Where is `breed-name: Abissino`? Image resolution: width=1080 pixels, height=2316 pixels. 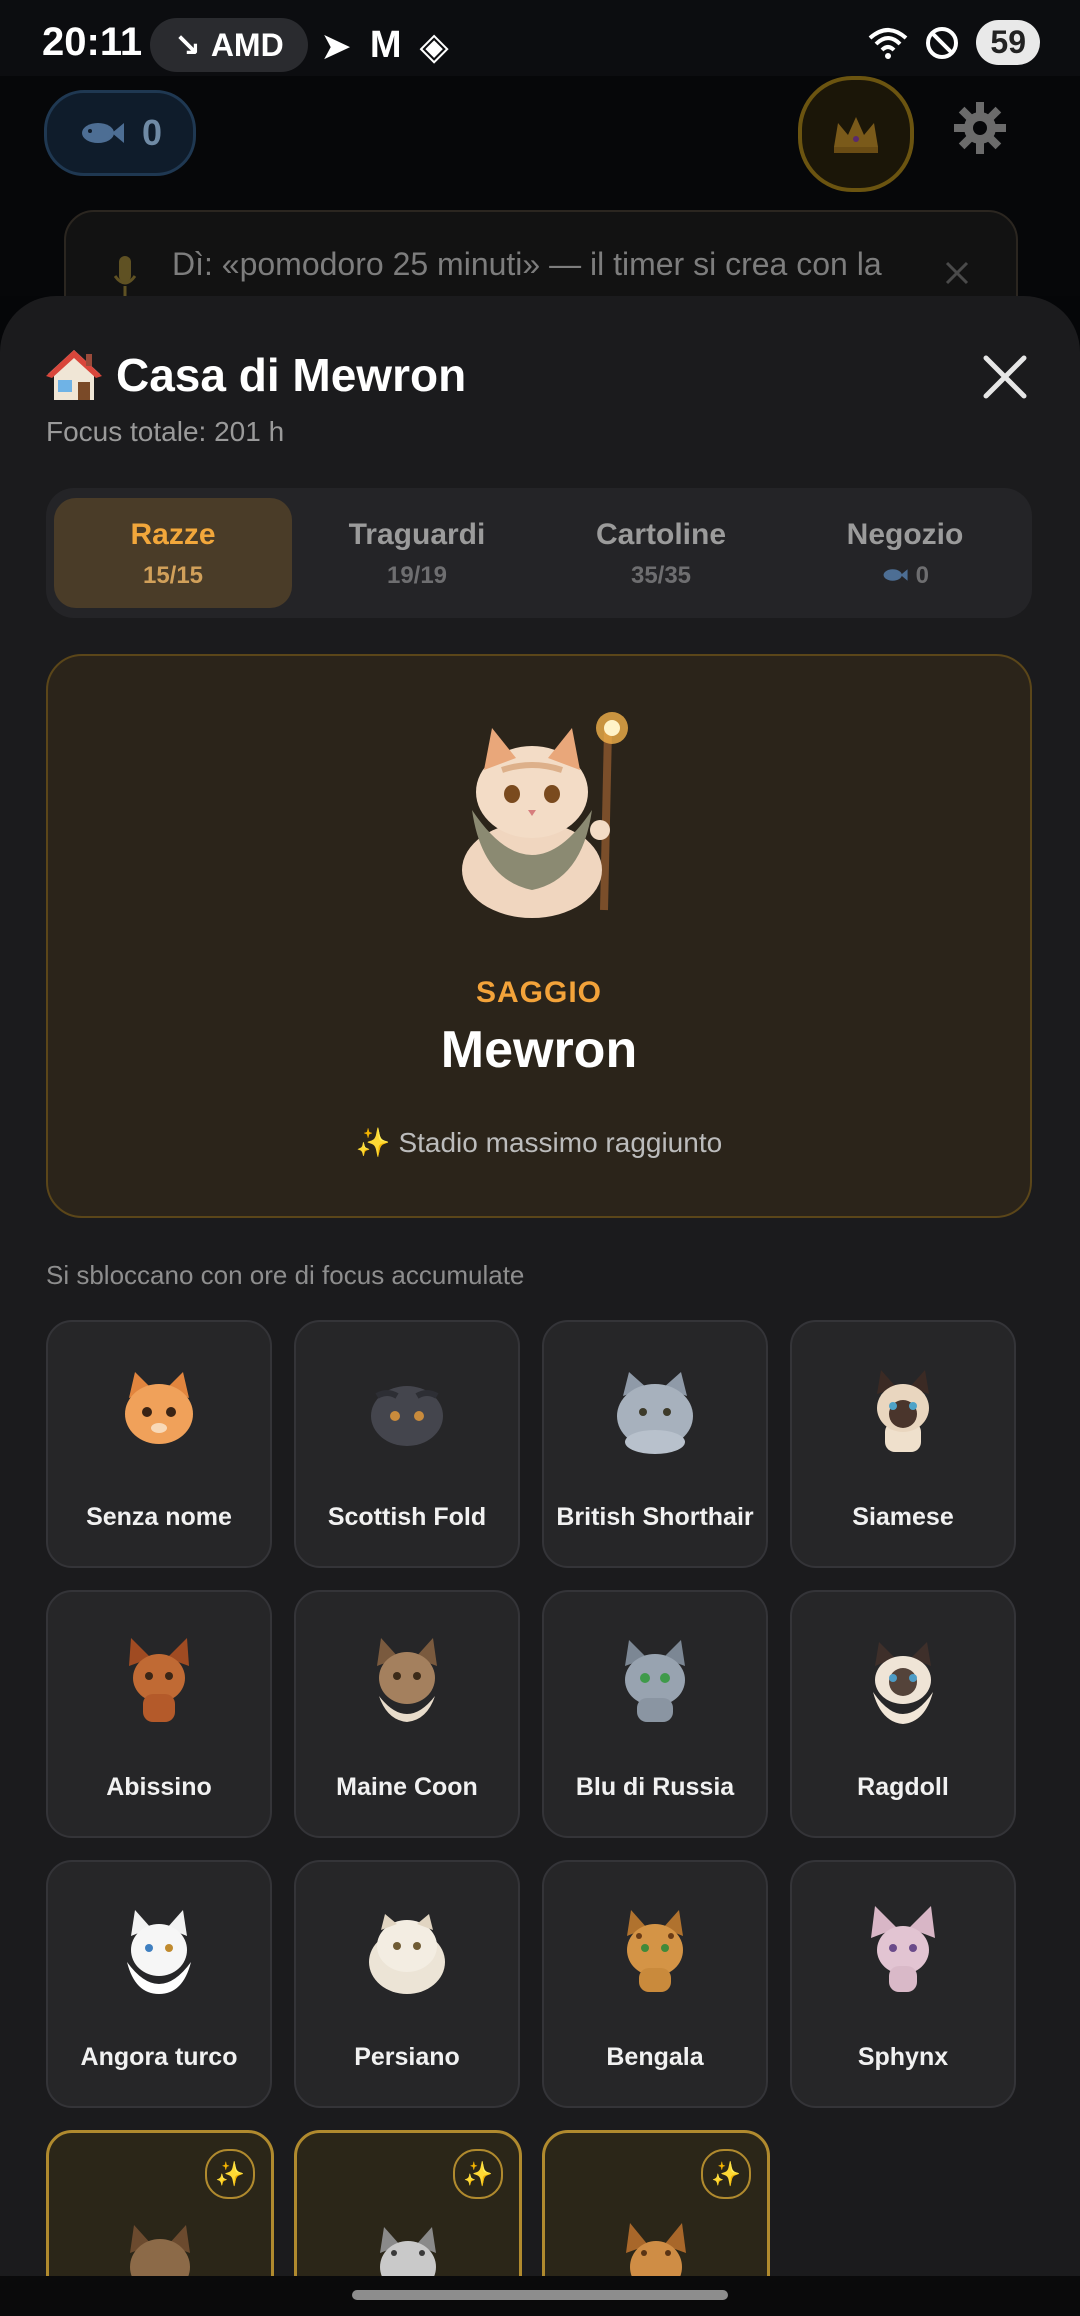 breed-name: Abissino is located at coordinates (159, 1787).